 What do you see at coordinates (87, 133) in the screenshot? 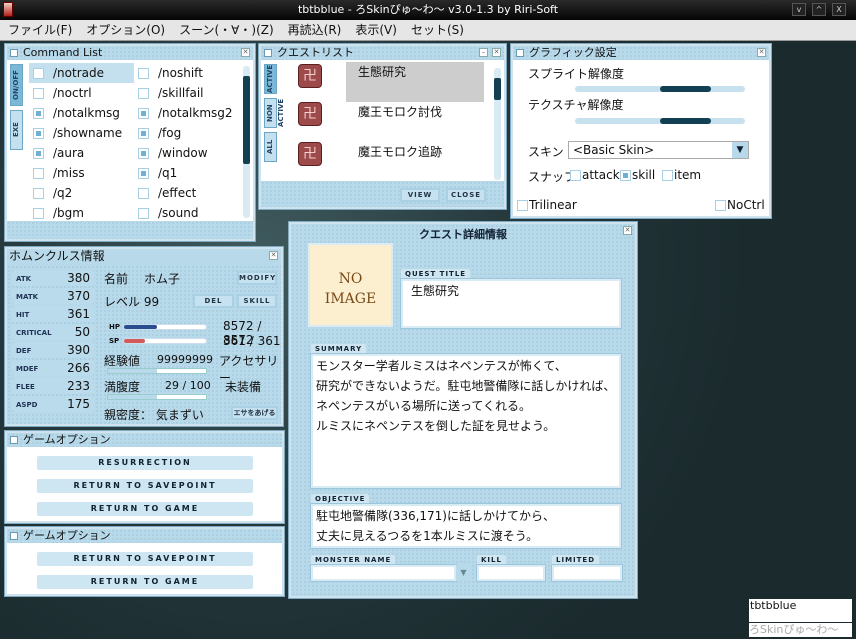
I see `command-label: /showname` at bounding box center [87, 133].